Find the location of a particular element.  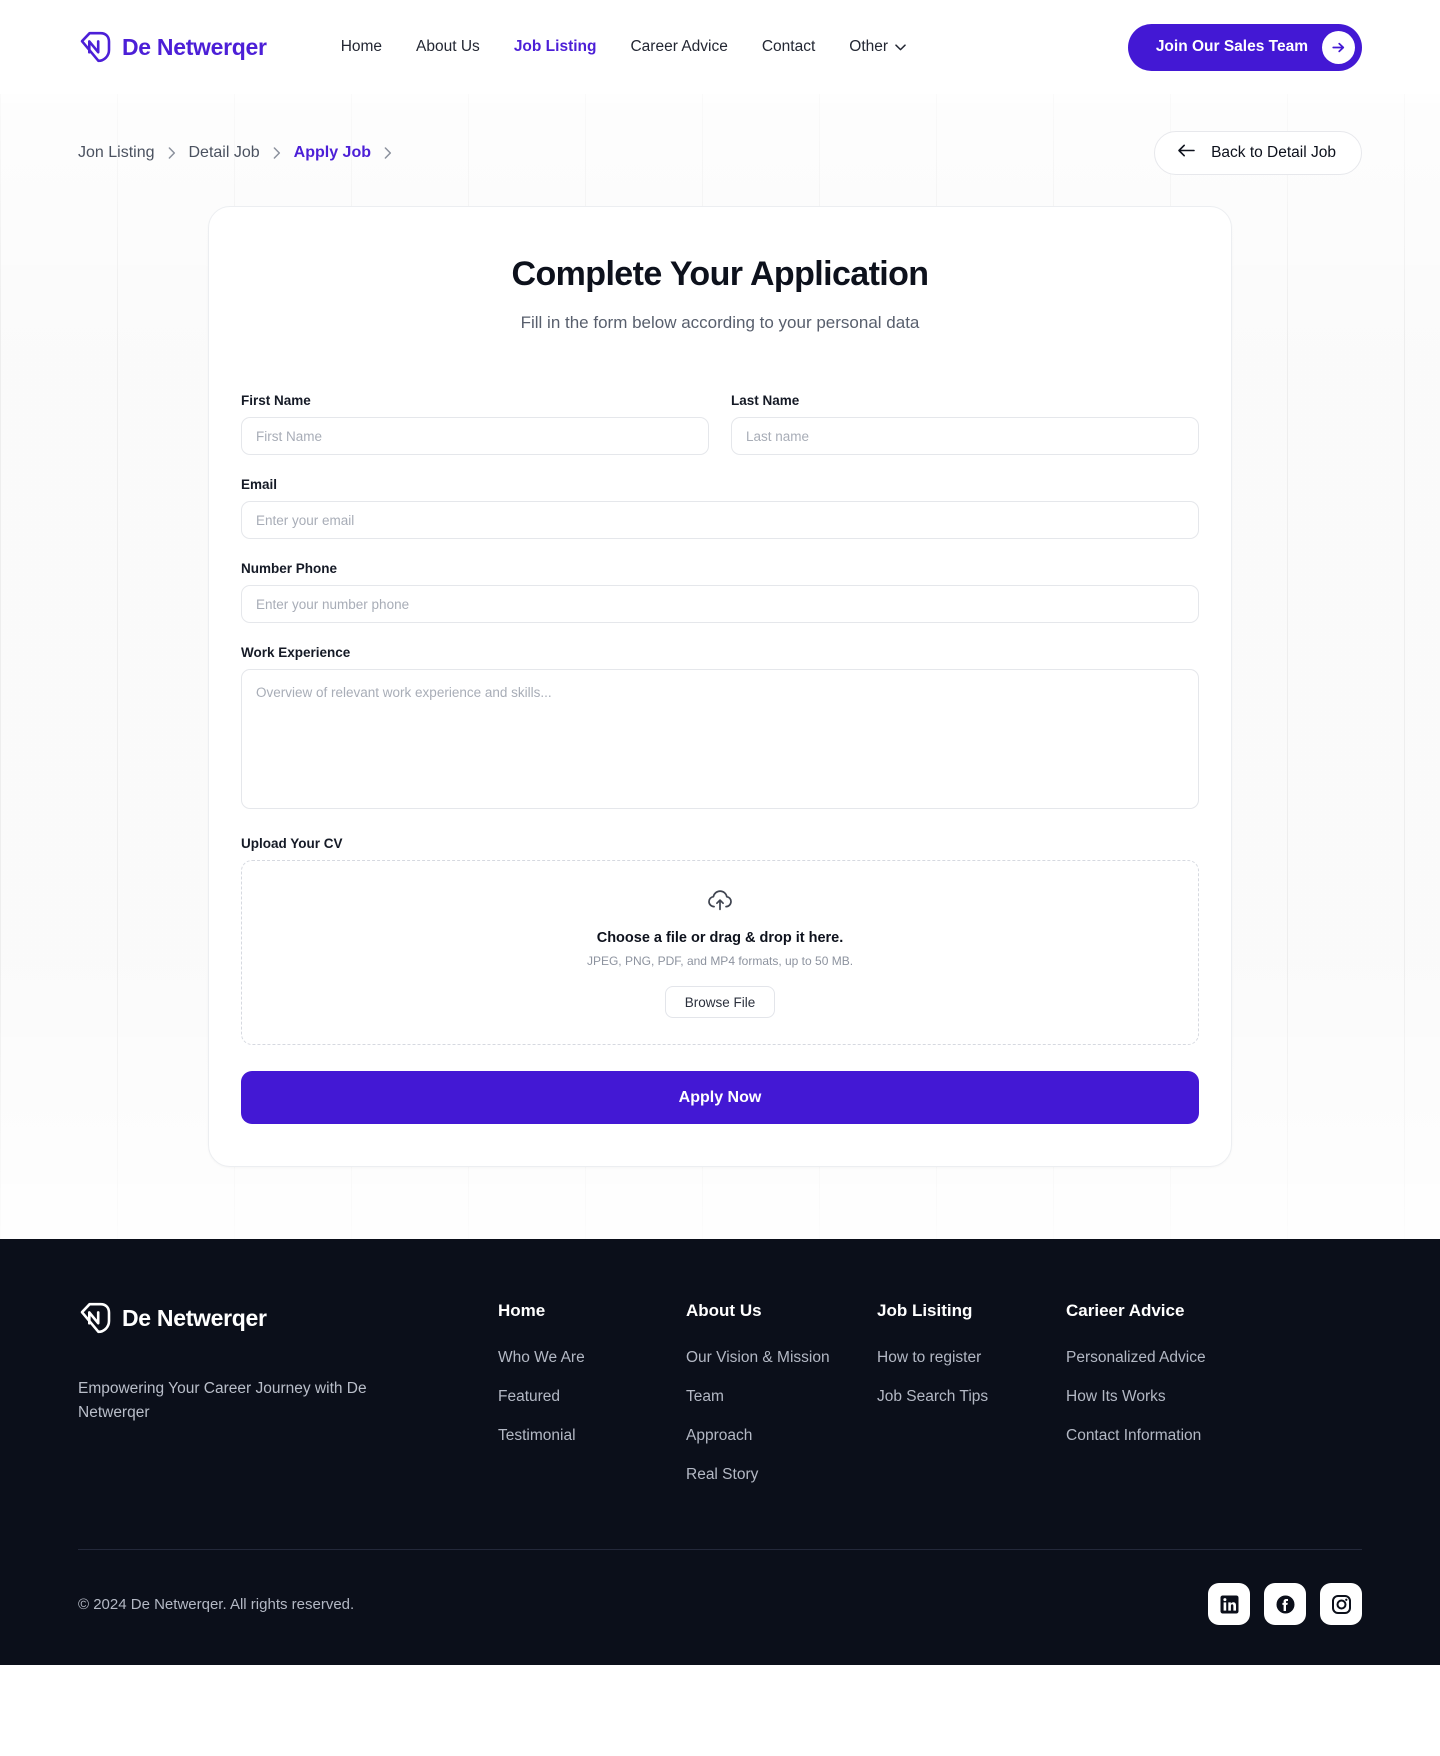

phone-group: Number Phone is located at coordinates (720, 592).